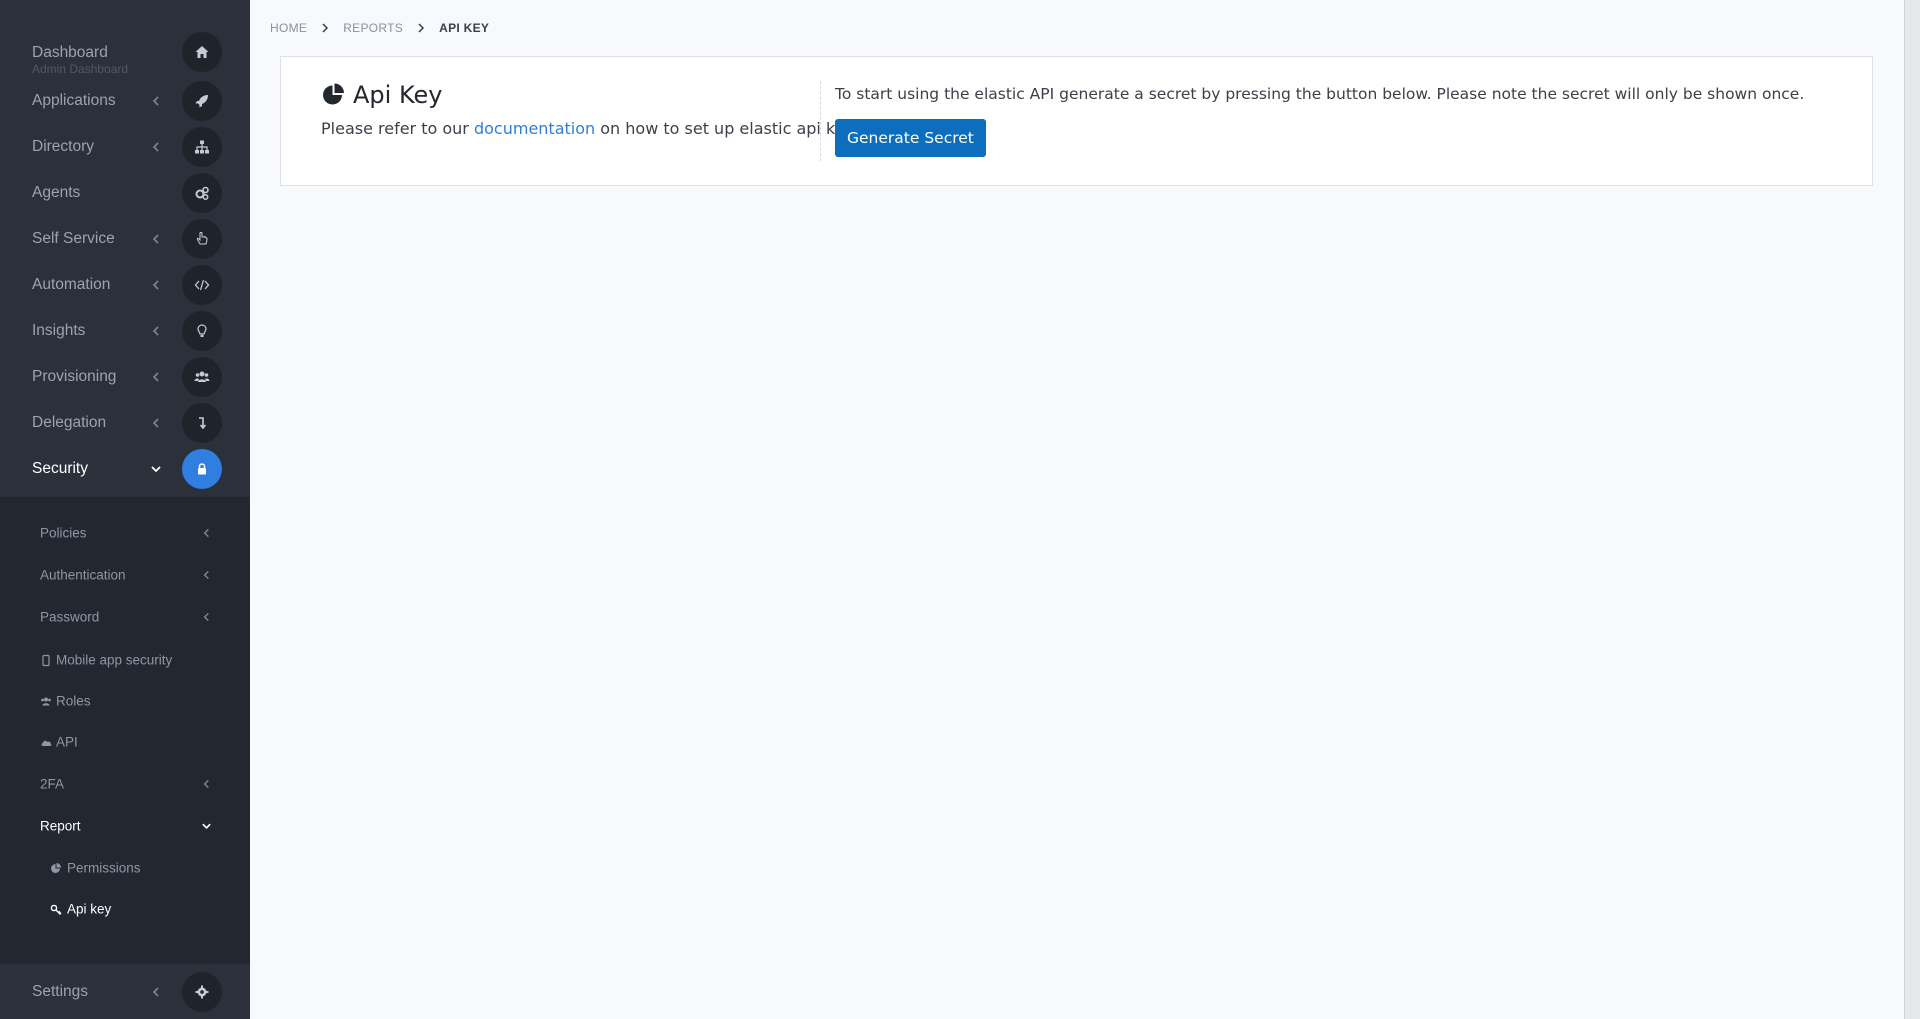 This screenshot has width=1920, height=1019. I want to click on sidebar-subitem-mobile-app-security: Mobile app security, so click(125, 660).